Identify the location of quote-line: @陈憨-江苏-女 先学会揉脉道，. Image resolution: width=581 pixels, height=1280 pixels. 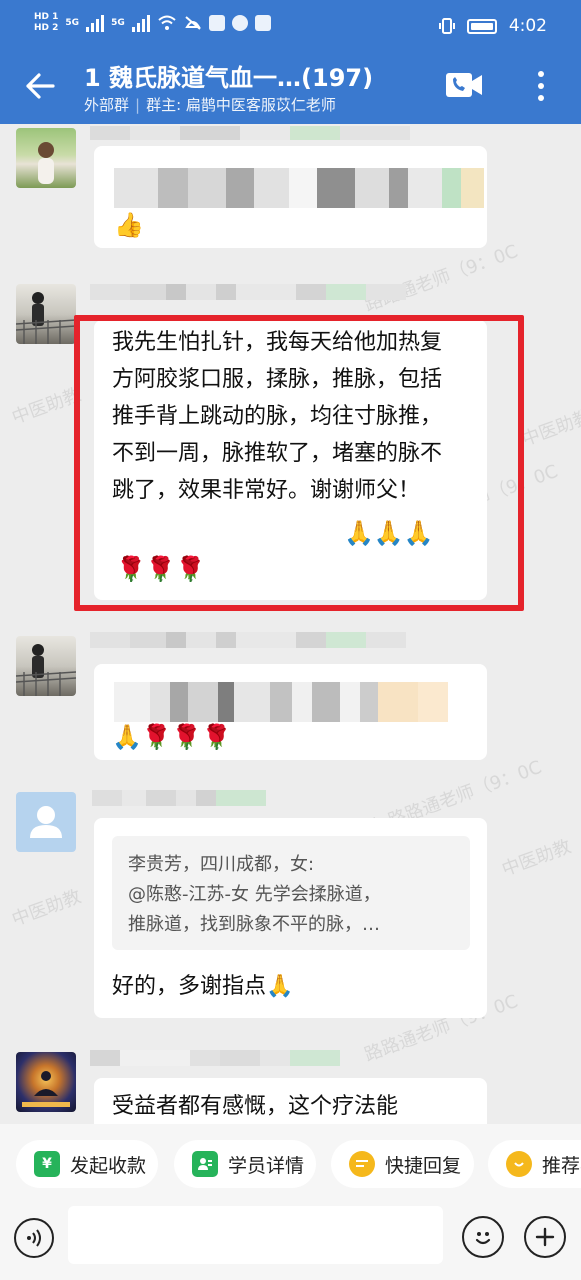
(254, 894).